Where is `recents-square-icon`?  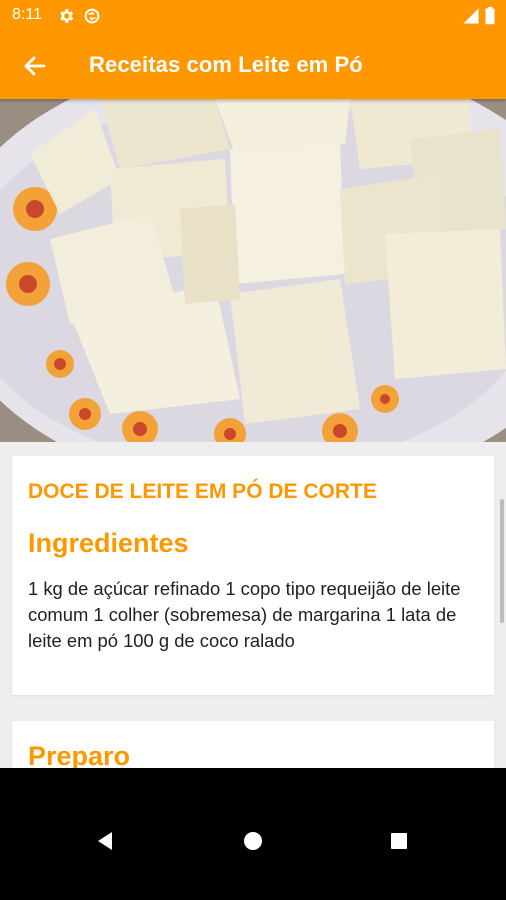 recents-square-icon is located at coordinates (399, 841).